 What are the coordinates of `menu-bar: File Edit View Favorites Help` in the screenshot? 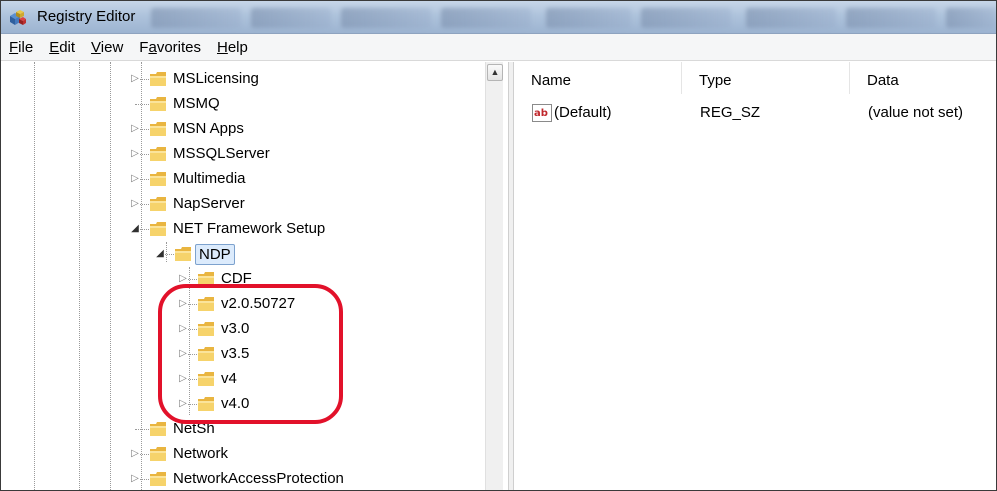 It's located at (498, 47).